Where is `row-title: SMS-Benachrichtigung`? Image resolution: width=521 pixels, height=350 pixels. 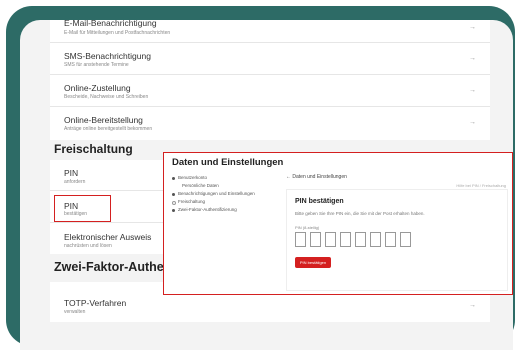 row-title: SMS-Benachrichtigung is located at coordinates (107, 56).